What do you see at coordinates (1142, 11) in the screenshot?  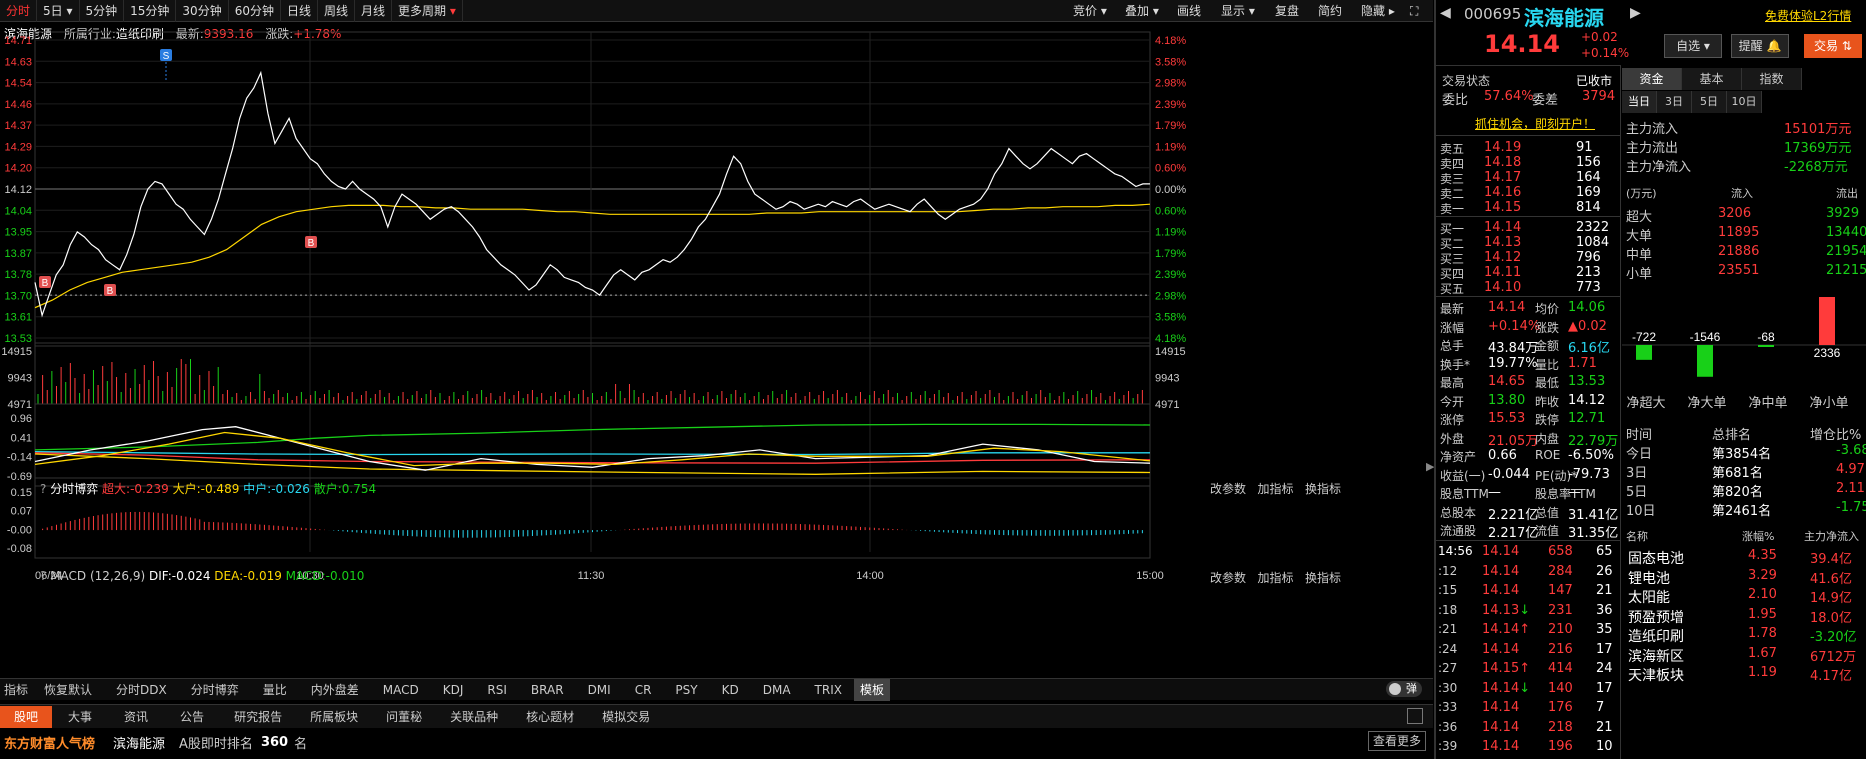 I see `tool-overlay: 叠加 ▾` at bounding box center [1142, 11].